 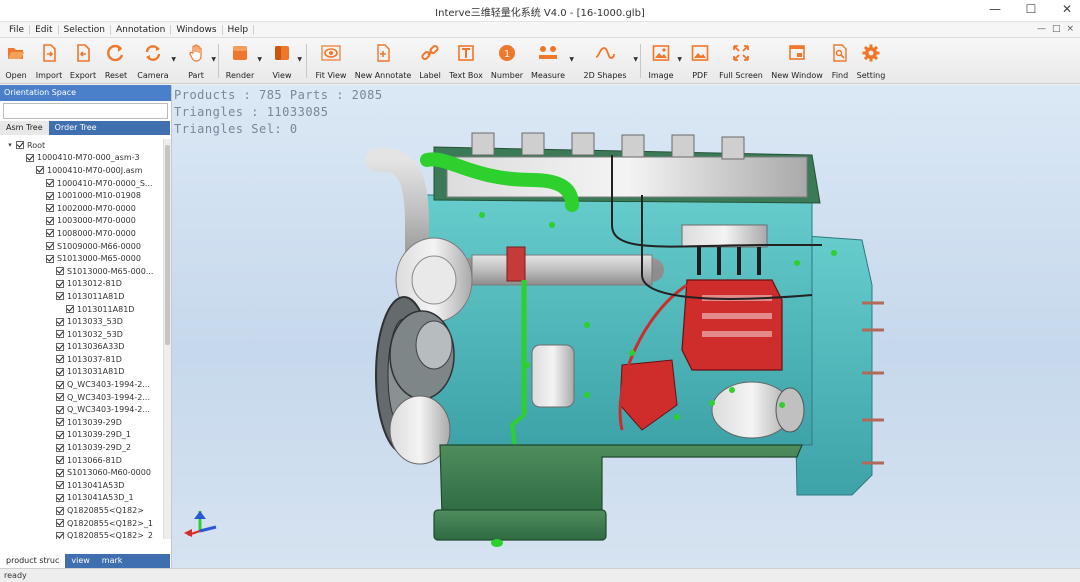 What do you see at coordinates (81, 158) in the screenshot?
I see `tree-row: 1000410-M70-000_asm-3` at bounding box center [81, 158].